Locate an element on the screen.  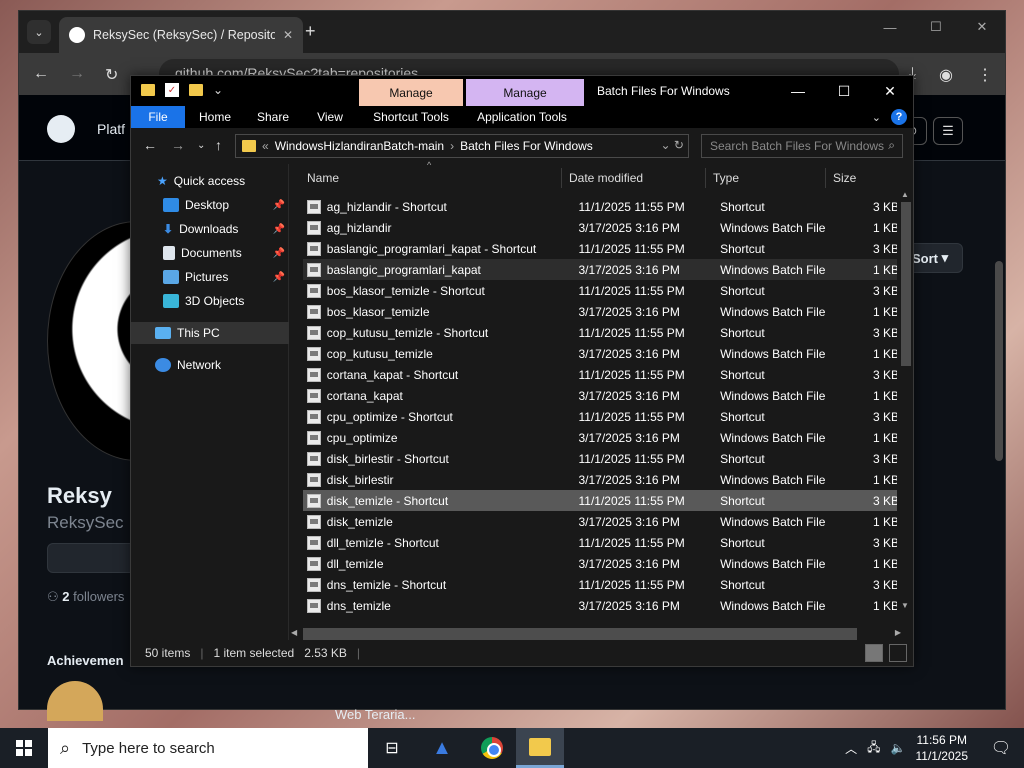
nav-desktop: Desktop 📌 is located at coordinates (210, 205).